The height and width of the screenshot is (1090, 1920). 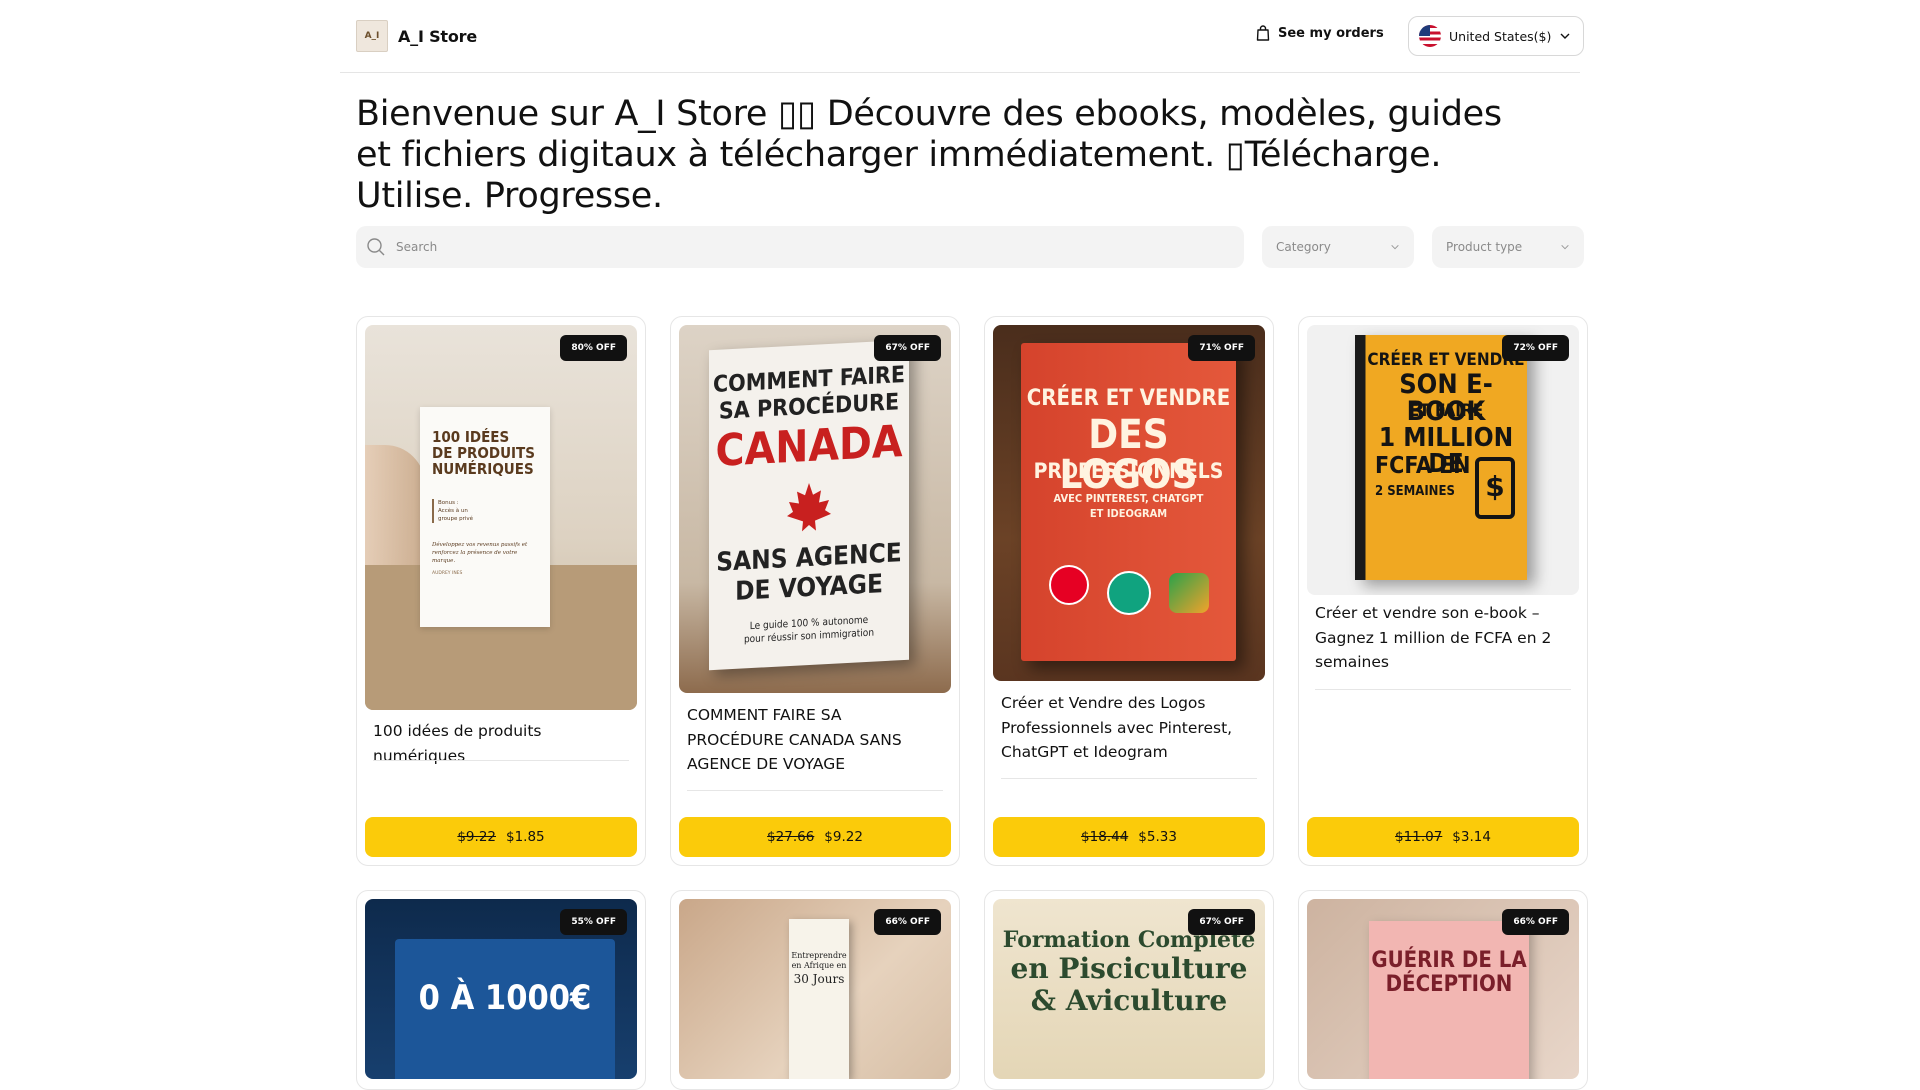 I want to click on cover-title-line: GUÉRIR DE LA, so click(x=1449, y=960).